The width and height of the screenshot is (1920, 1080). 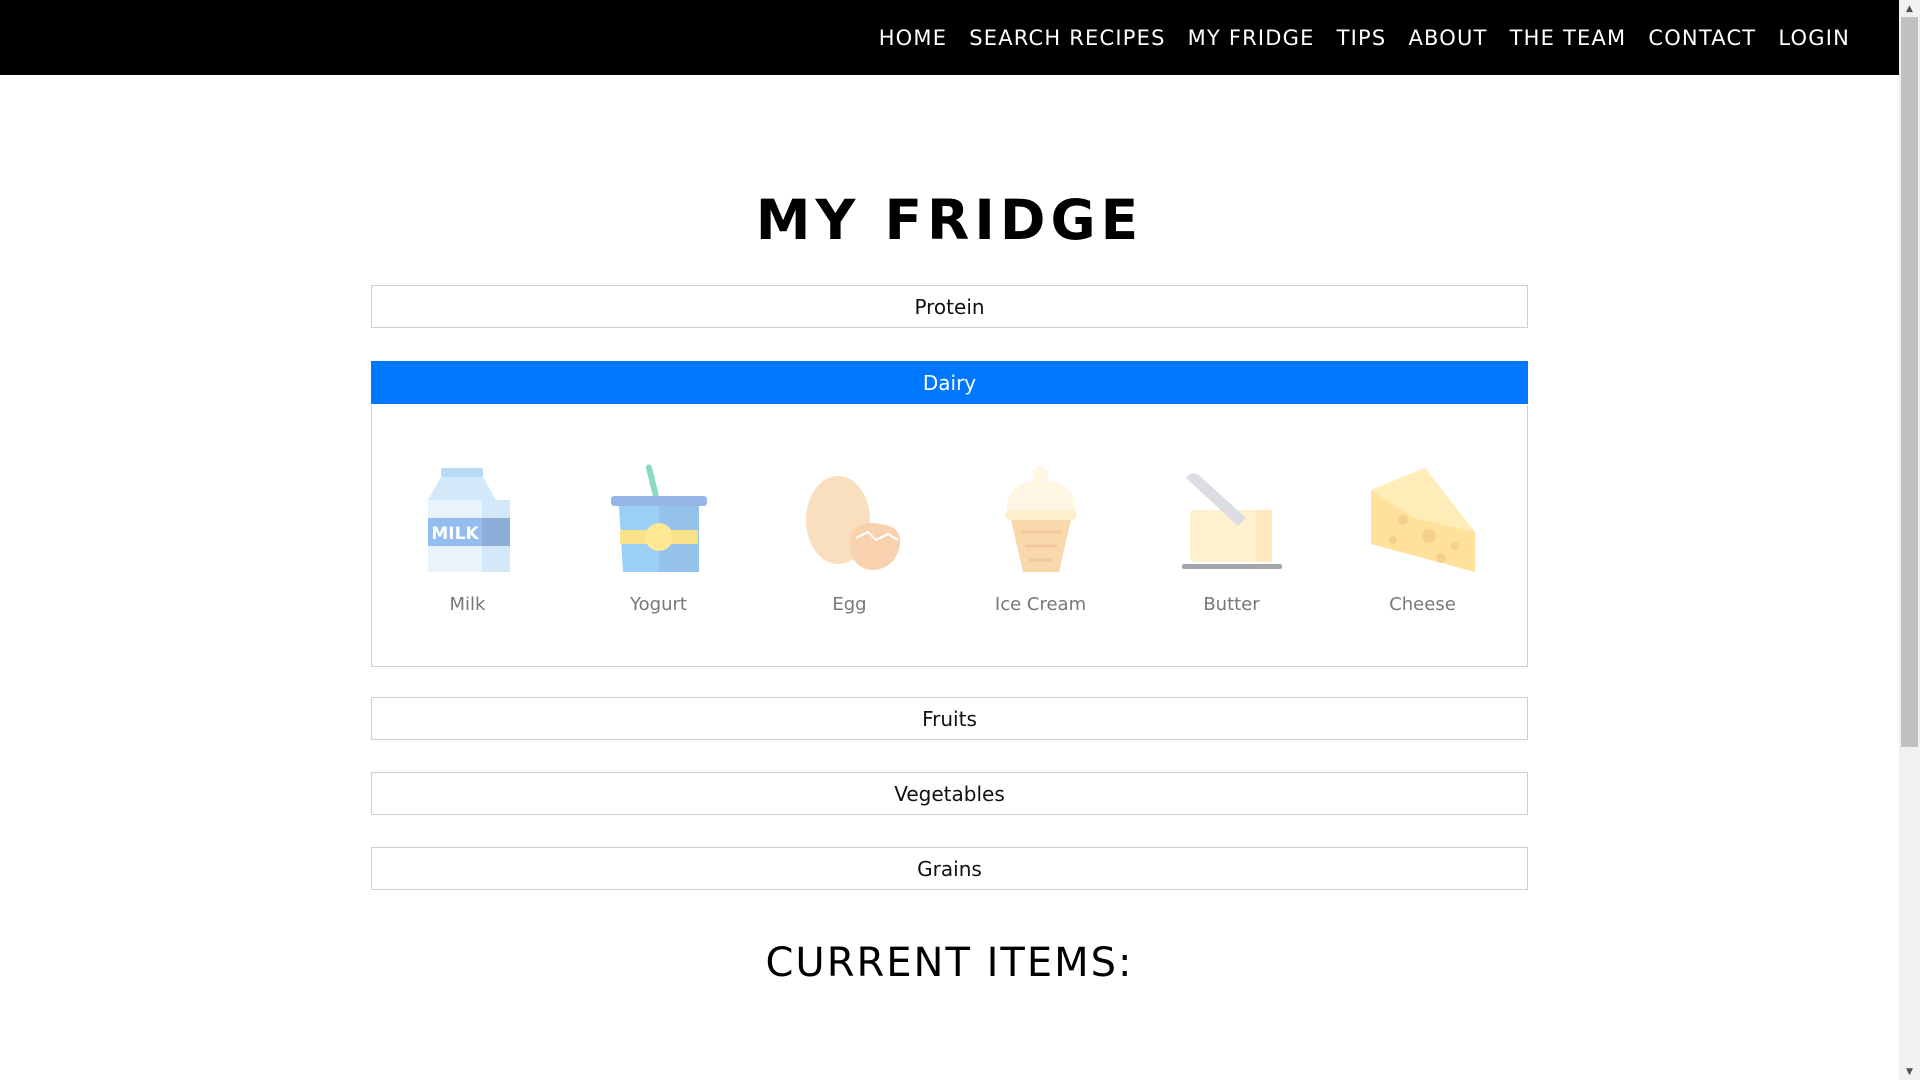 I want to click on butter-icon, so click(x=1231, y=521).